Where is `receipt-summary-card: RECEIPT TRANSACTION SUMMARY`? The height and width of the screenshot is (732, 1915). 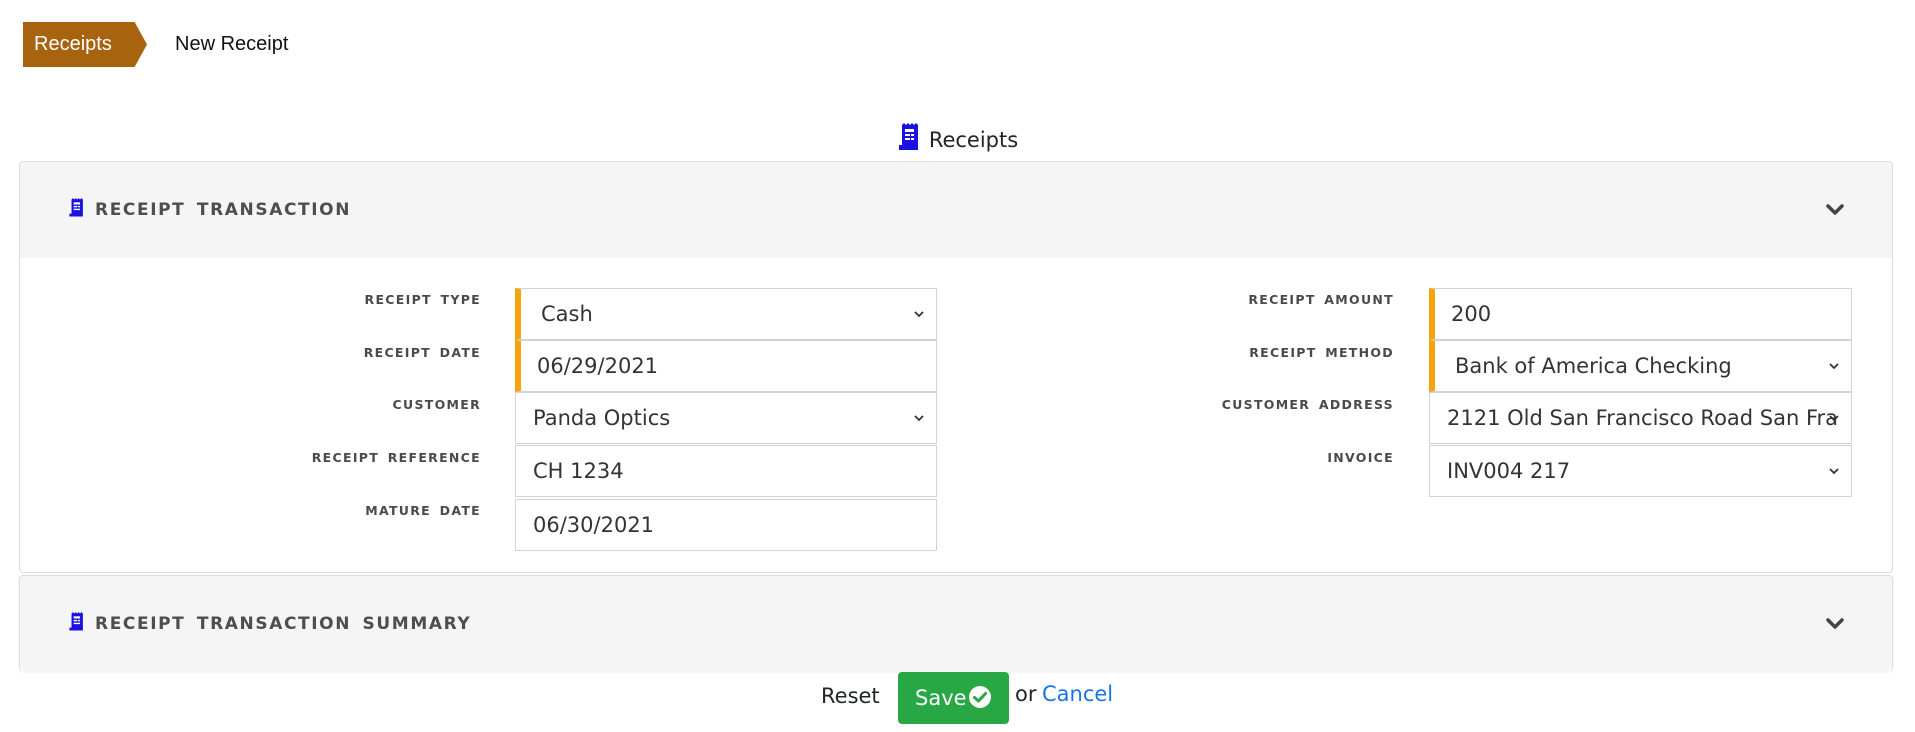
receipt-summary-card: RECEIPT TRANSACTION SUMMARY is located at coordinates (956, 623).